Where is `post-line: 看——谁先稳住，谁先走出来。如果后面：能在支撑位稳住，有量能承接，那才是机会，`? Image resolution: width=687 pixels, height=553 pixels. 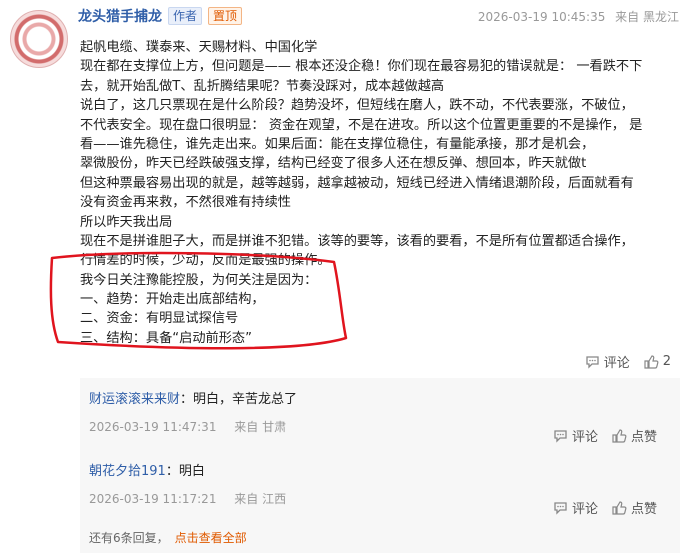
post-line: 看——谁先稳住，谁先走出来。如果后面：能在支撑位稳住，有量能承接，那才是机会， is located at coordinates (337, 144).